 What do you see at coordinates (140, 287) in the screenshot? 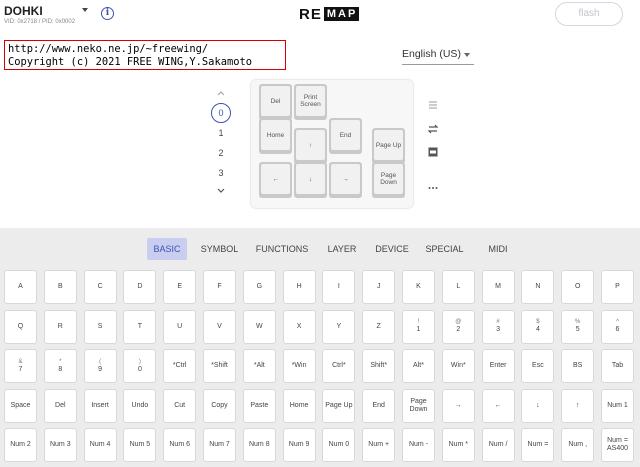
I see `keycode-button: D` at bounding box center [140, 287].